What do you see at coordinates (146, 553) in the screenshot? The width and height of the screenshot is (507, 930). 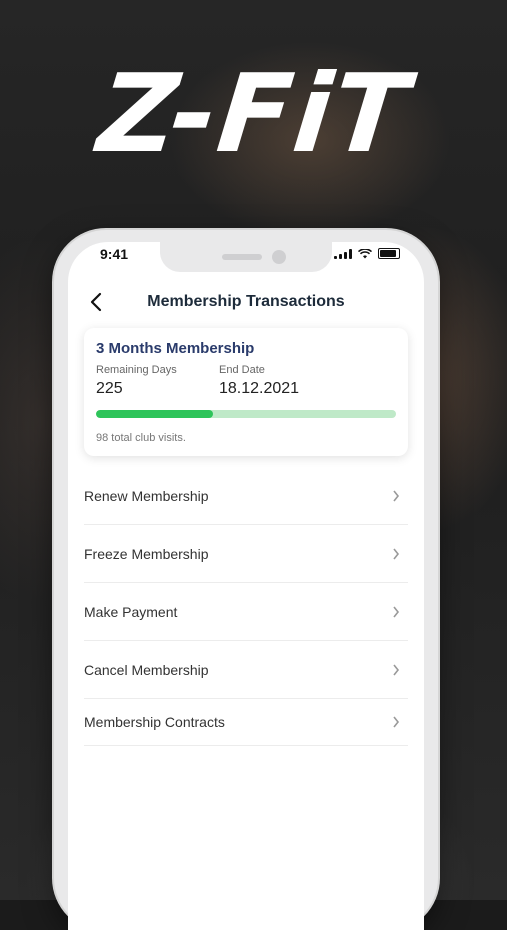 I see `menu-item-label: Freeze Membership` at bounding box center [146, 553].